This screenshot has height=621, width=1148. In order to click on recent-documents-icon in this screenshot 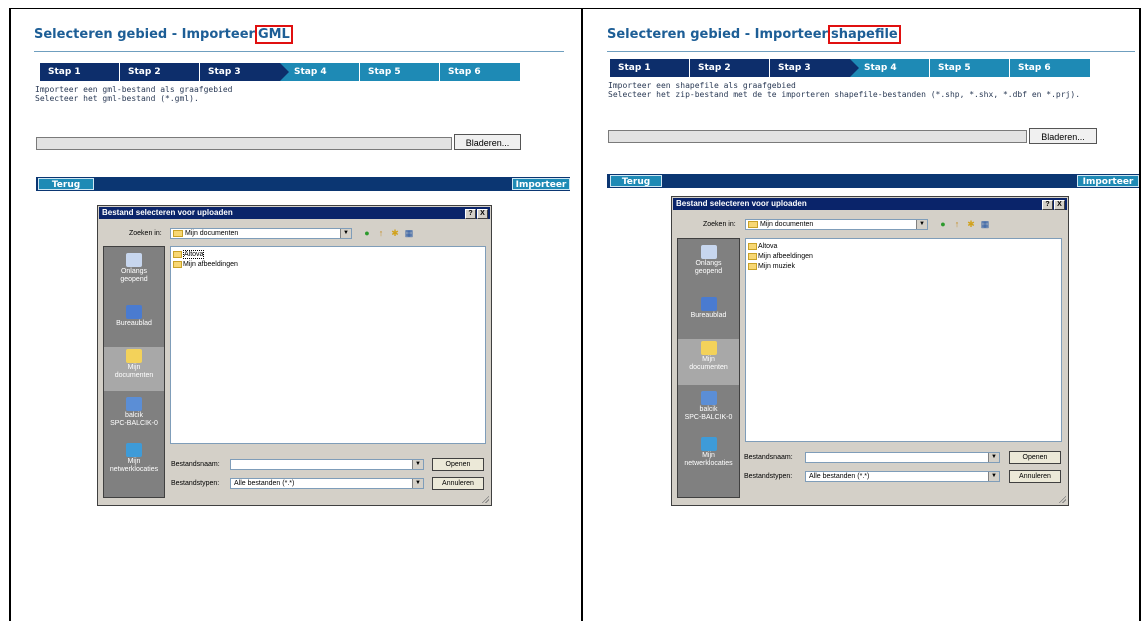, I will do `click(134, 260)`.